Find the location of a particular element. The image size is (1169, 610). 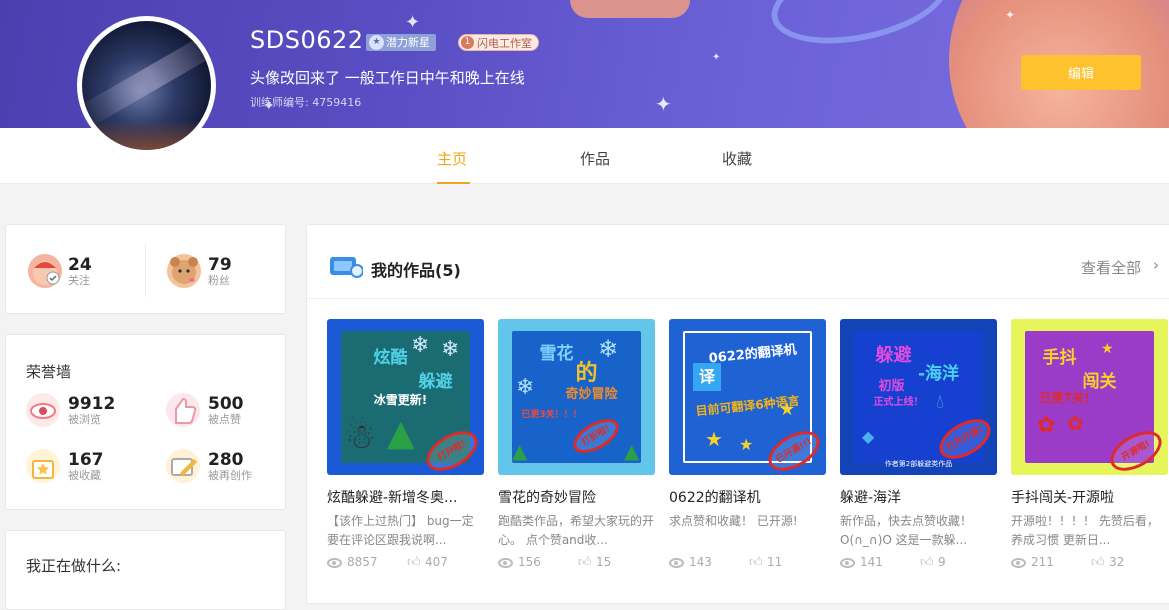

fans-count: 79 is located at coordinates (220, 265).